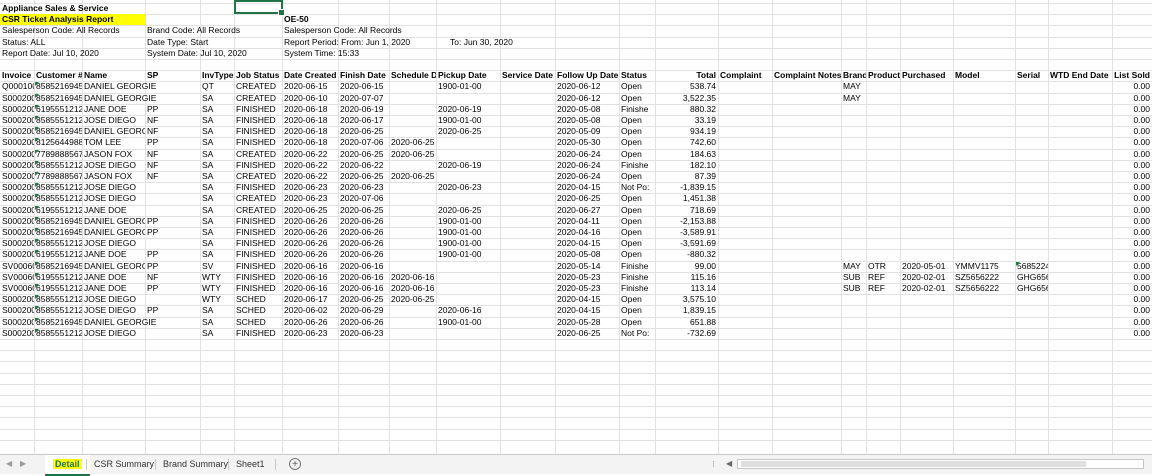  Describe the element at coordinates (686, 86) in the screenshot. I see `table-cell: 538.74` at that location.